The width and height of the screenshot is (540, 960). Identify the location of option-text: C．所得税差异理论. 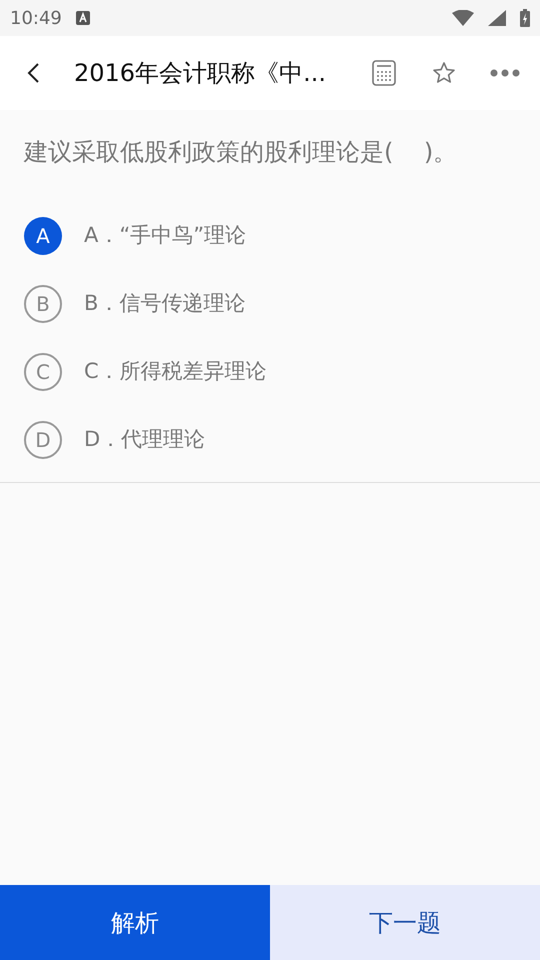
(175, 372).